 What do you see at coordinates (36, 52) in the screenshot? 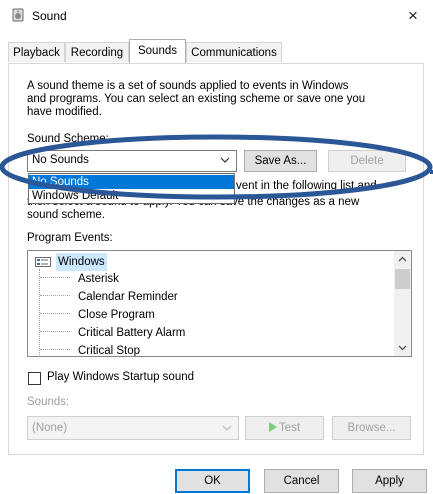
I see `tab-playback: Playback` at bounding box center [36, 52].